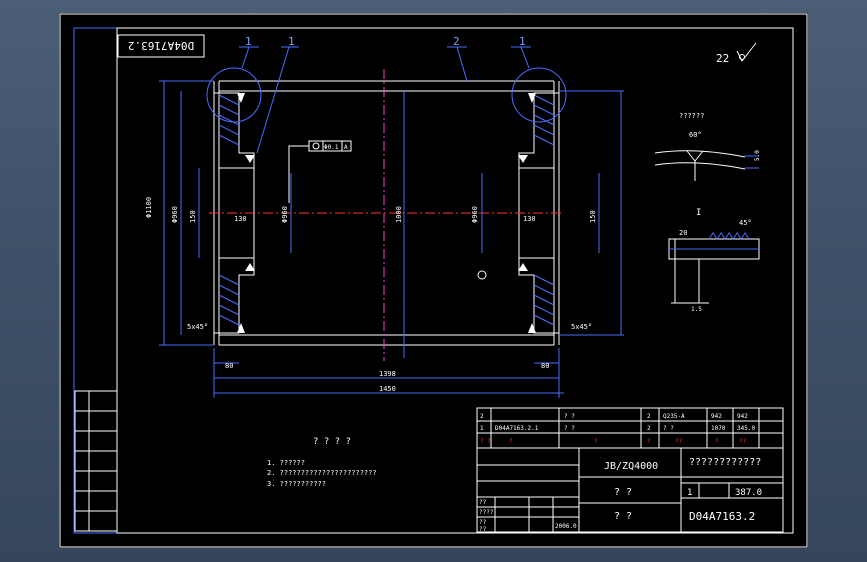 The image size is (867, 562). What do you see at coordinates (581, 327) in the screenshot?
I see `dim-chamfer-r: 5x45°` at bounding box center [581, 327].